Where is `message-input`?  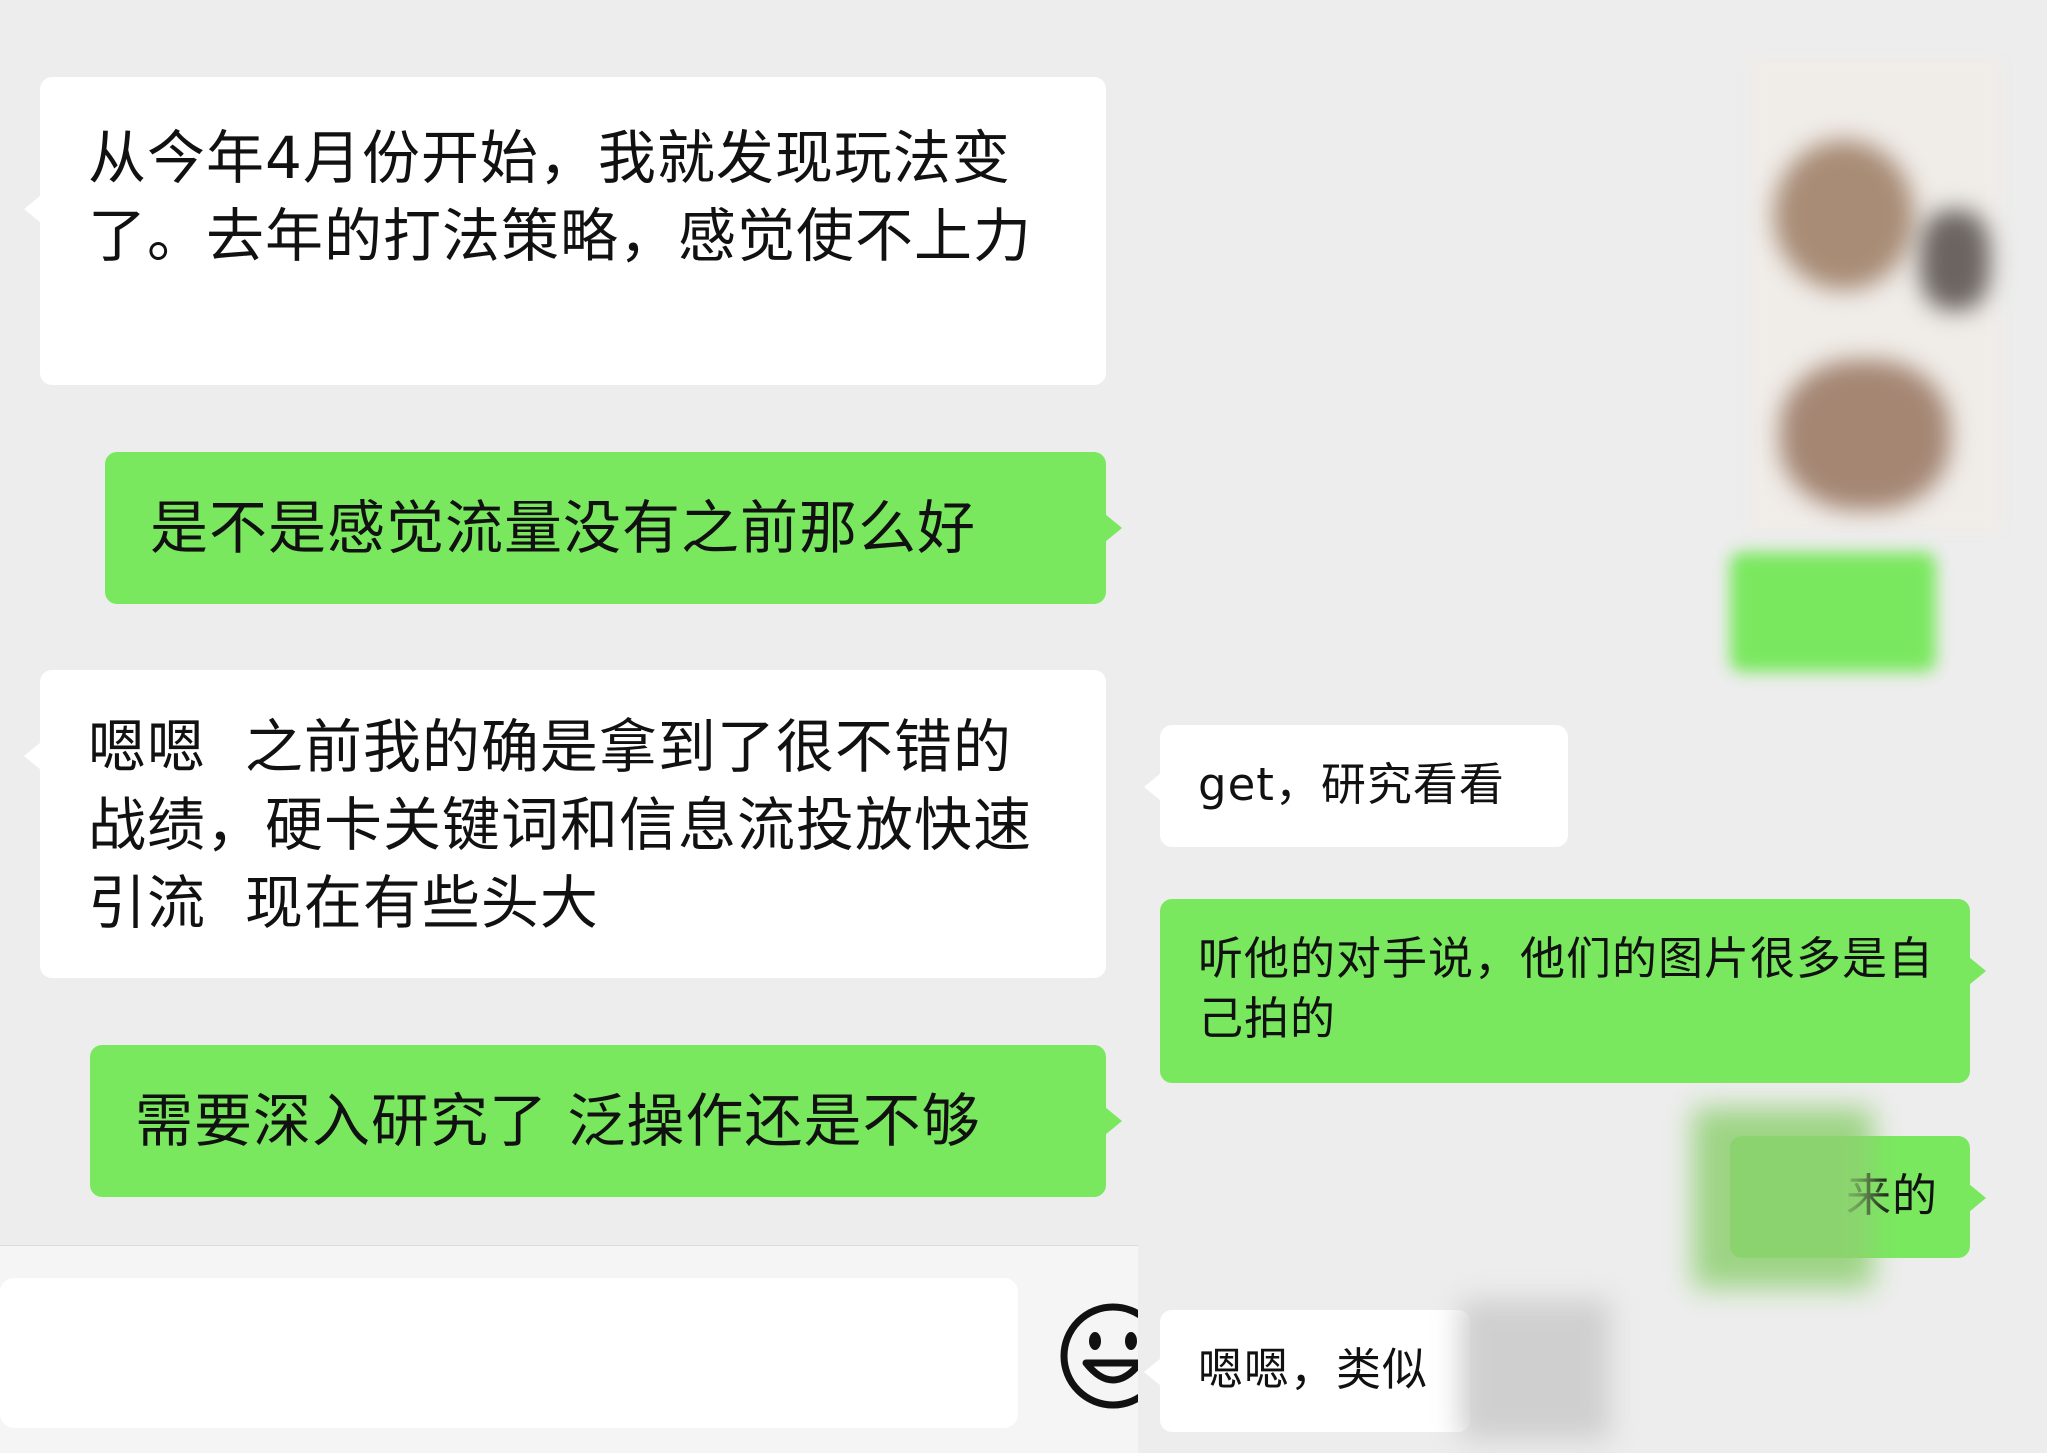
message-input is located at coordinates (509, 1353).